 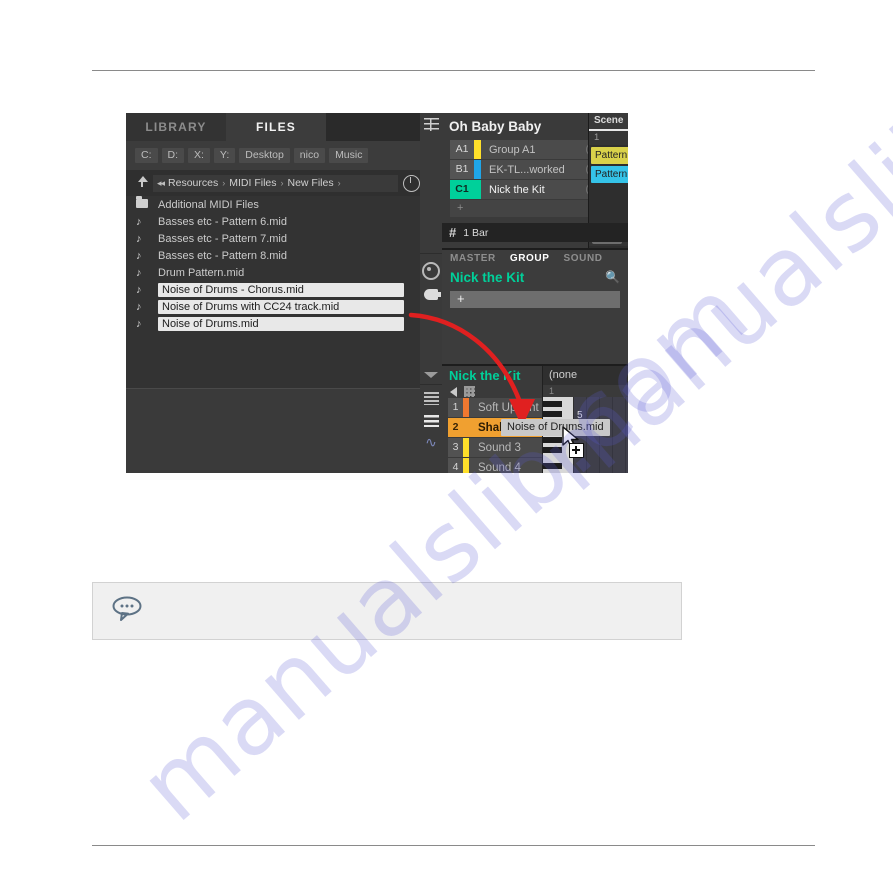 I want to click on list-item: ♪ Basses etc - Pattern 7.mid, so click(x=273, y=238).